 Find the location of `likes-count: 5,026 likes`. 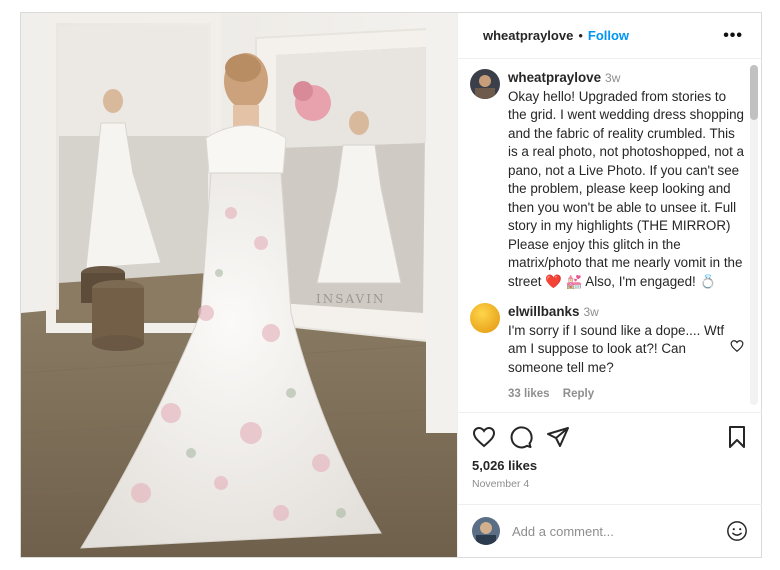

likes-count: 5,026 likes is located at coordinates (610, 465).